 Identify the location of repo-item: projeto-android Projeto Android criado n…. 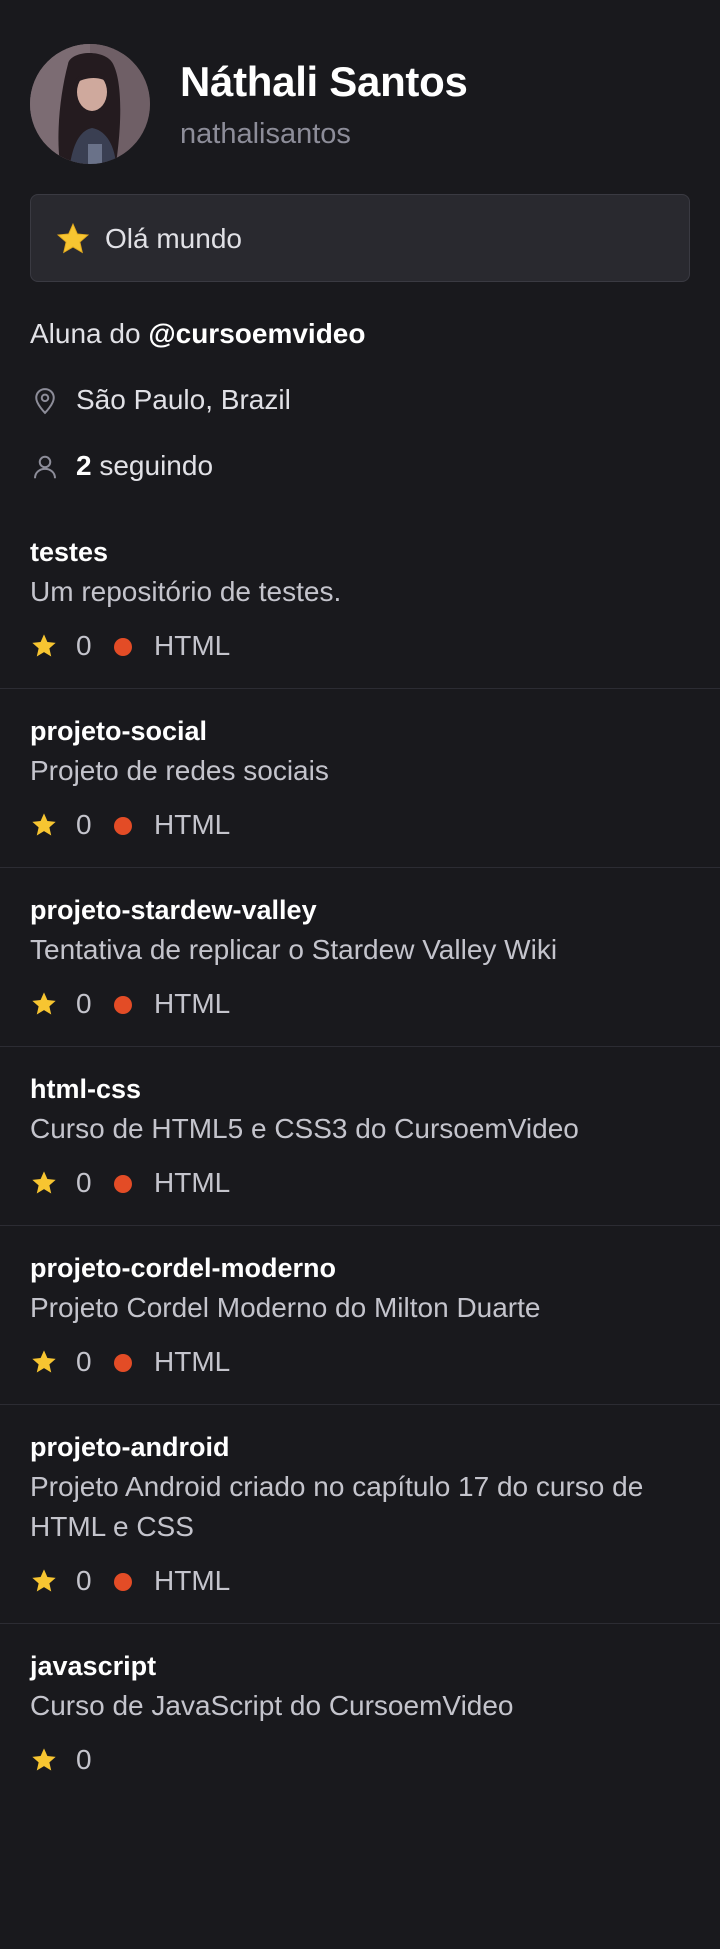
(360, 1514).